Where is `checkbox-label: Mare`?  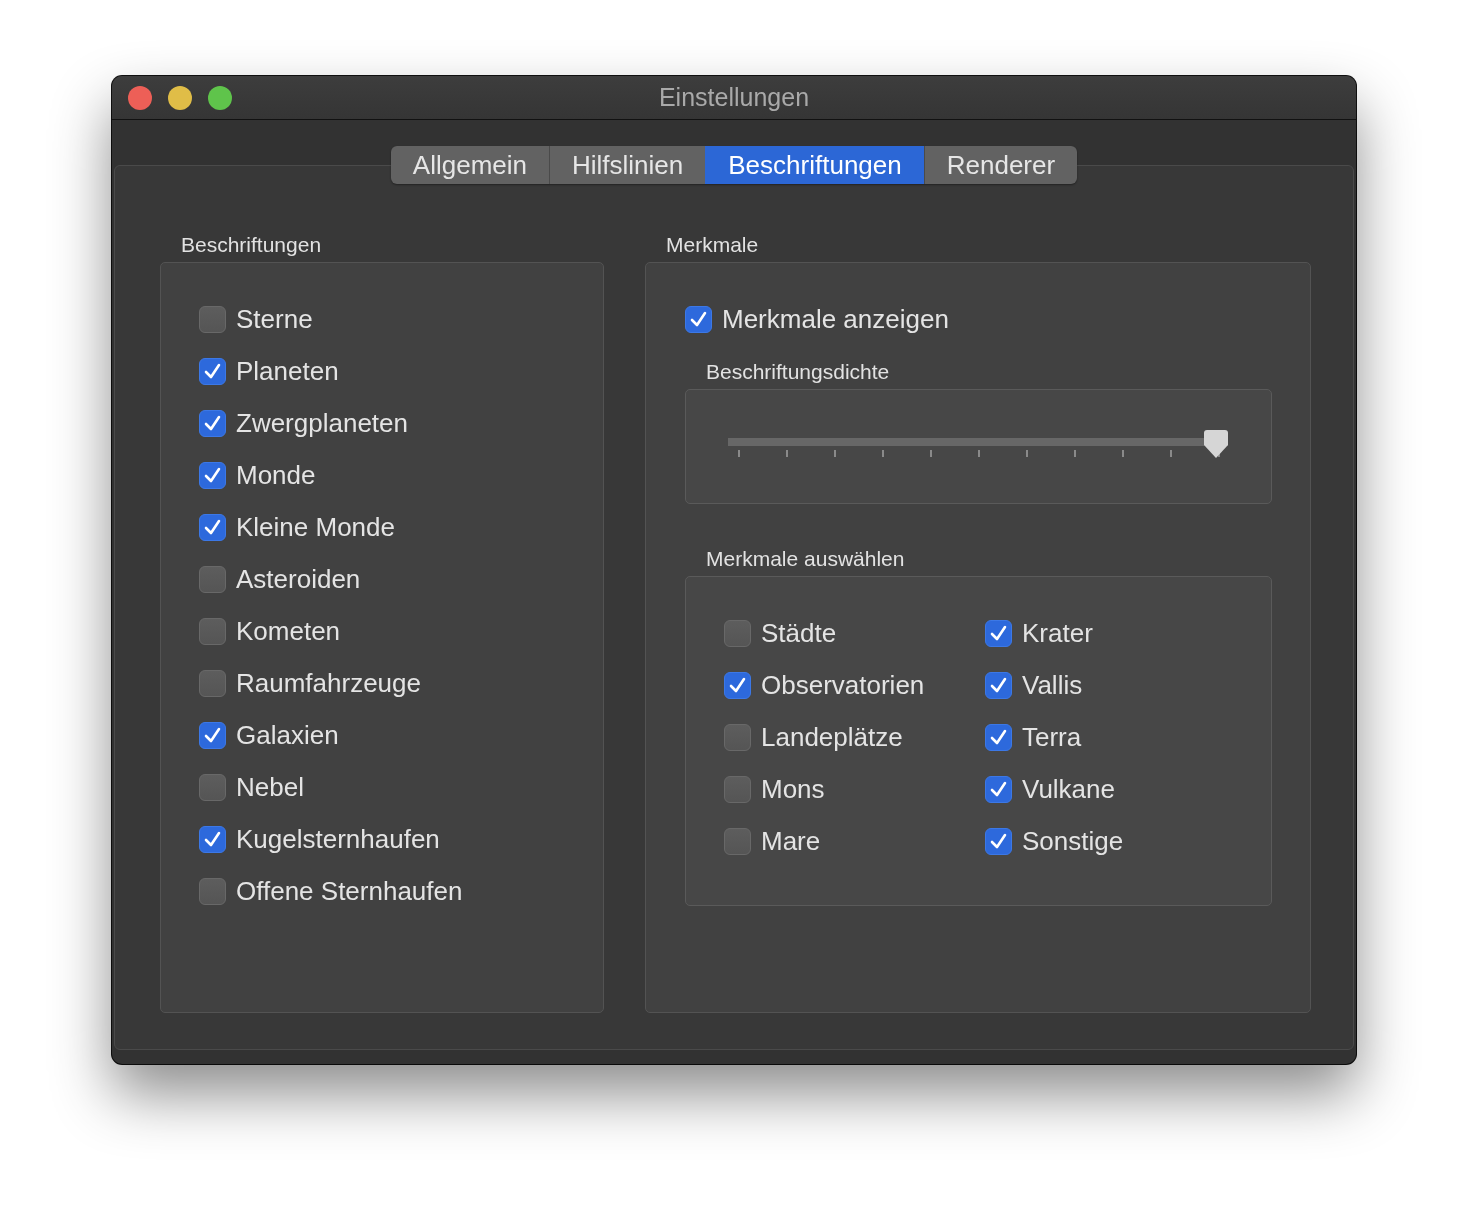
checkbox-label: Mare is located at coordinates (791, 841).